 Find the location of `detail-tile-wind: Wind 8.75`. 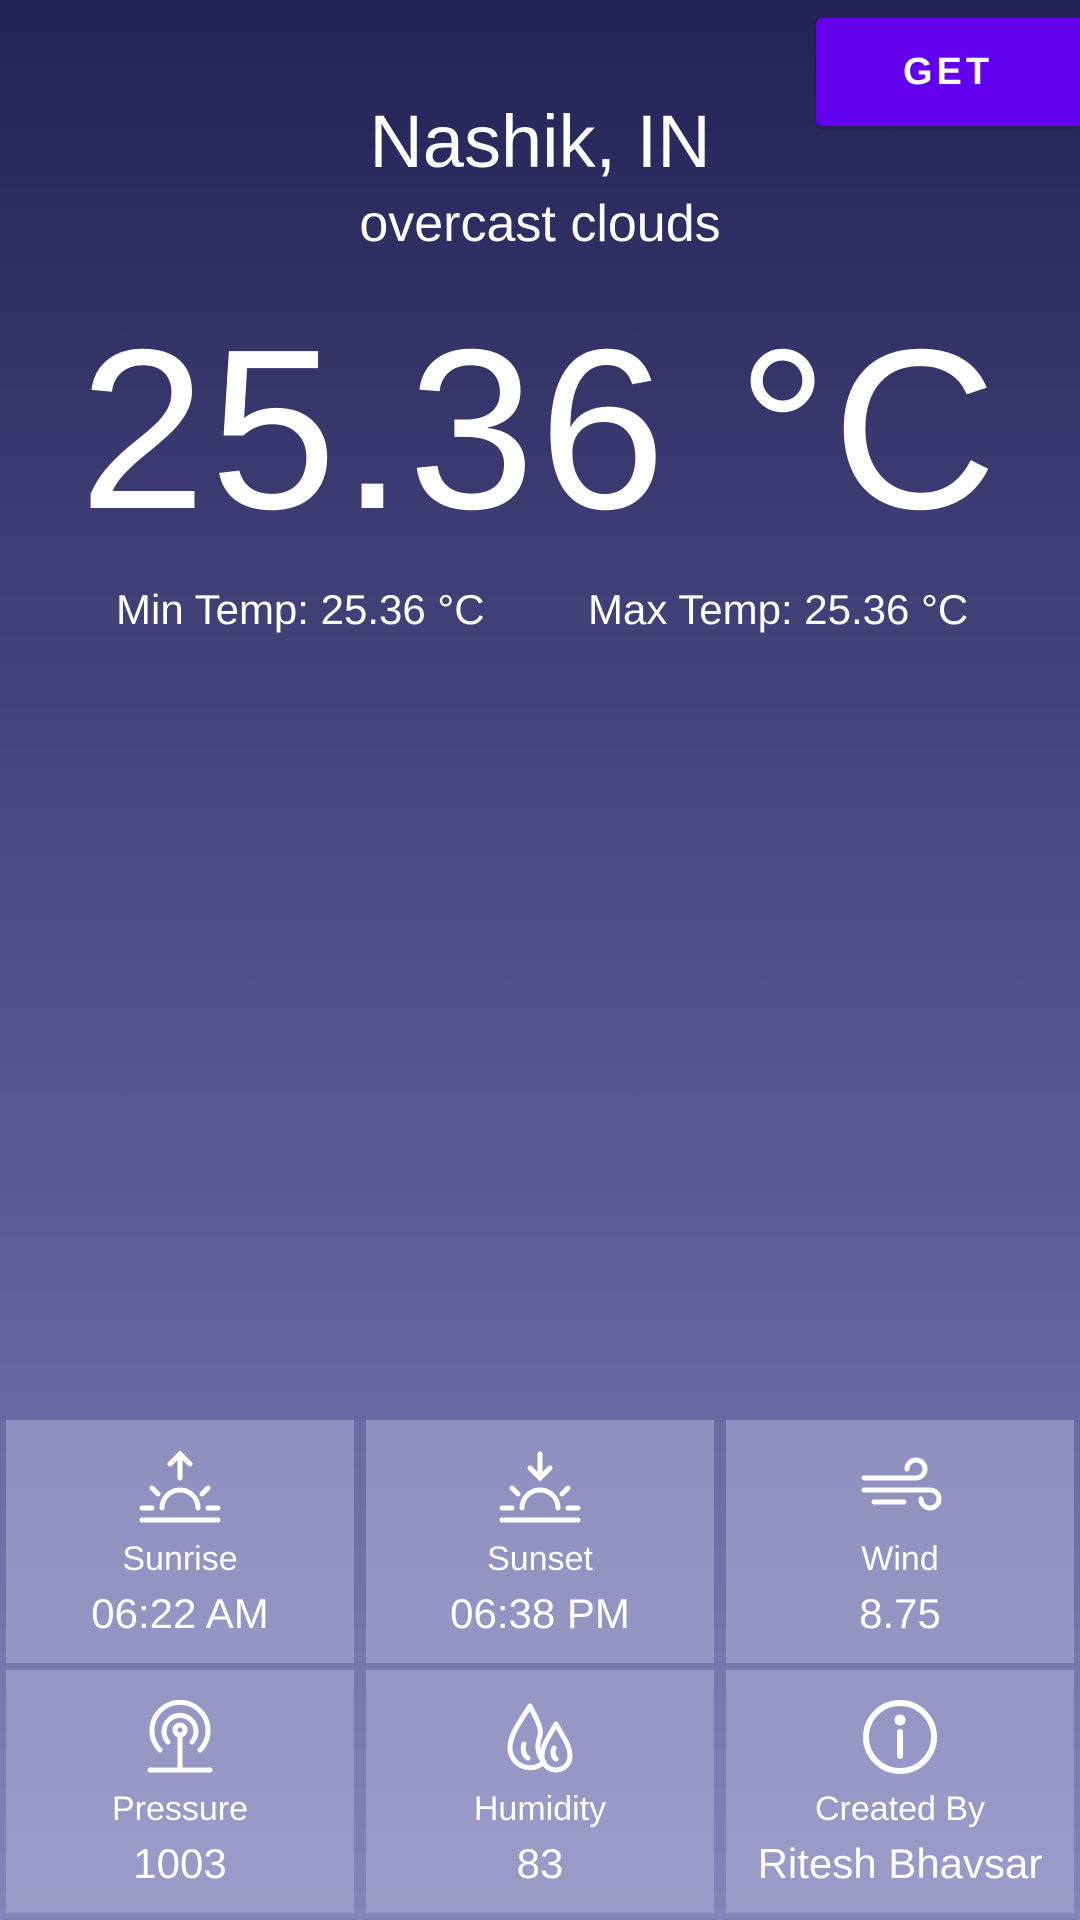

detail-tile-wind: Wind 8.75 is located at coordinates (900, 1541).